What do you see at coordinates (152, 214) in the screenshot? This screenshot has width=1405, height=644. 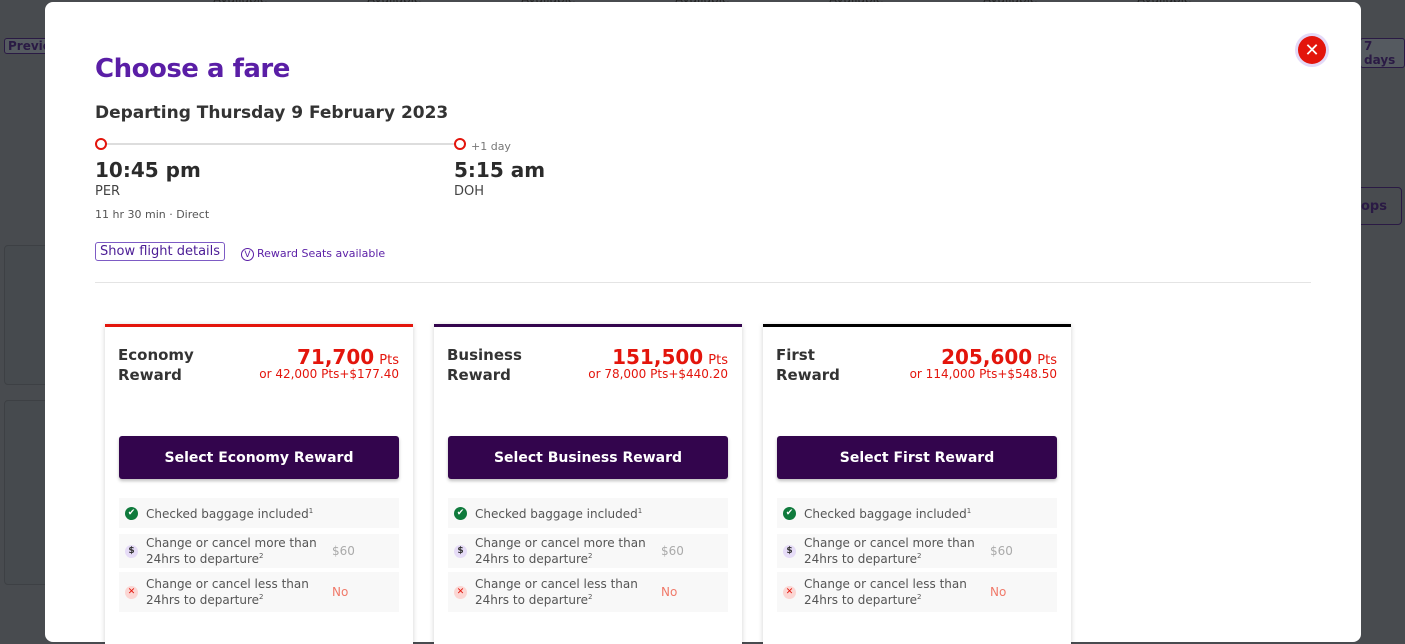 I see `flight-duration: 11 hr 30 min · Direct` at bounding box center [152, 214].